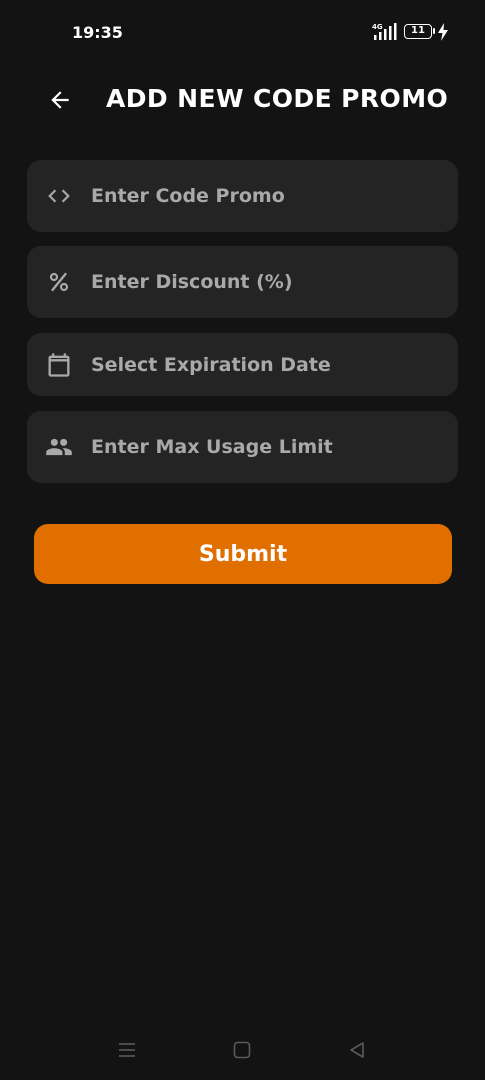  I want to click on menu-icon, so click(127, 1050).